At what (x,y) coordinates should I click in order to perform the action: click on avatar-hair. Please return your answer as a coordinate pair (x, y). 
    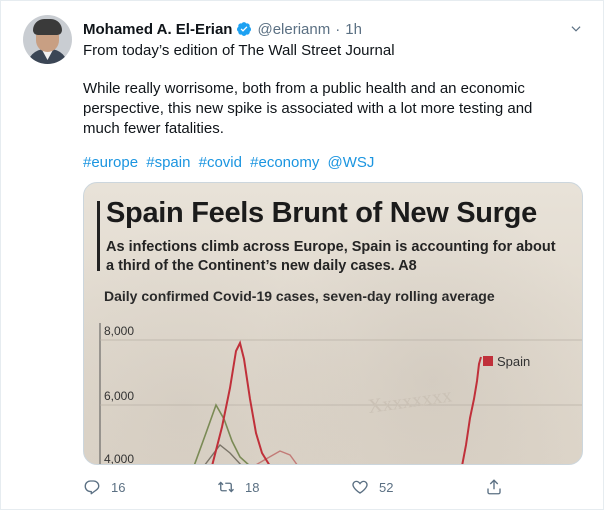
    Looking at the image, I should click on (47, 27).